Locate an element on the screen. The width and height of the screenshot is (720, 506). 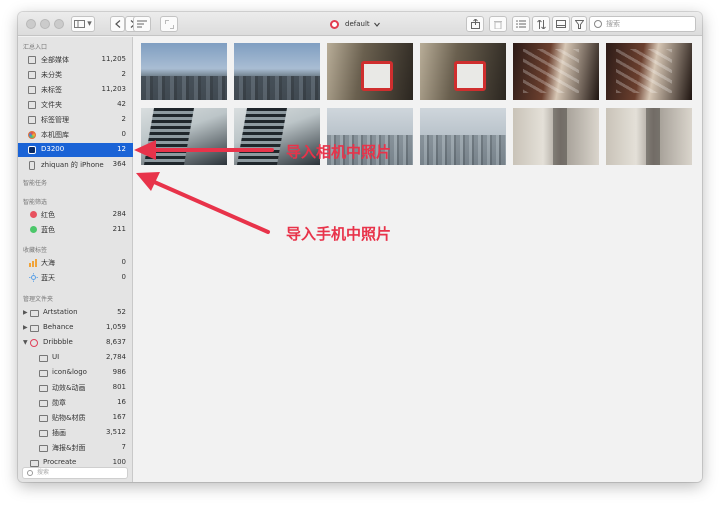
annotation-arrows is located at coordinates (204, 187).